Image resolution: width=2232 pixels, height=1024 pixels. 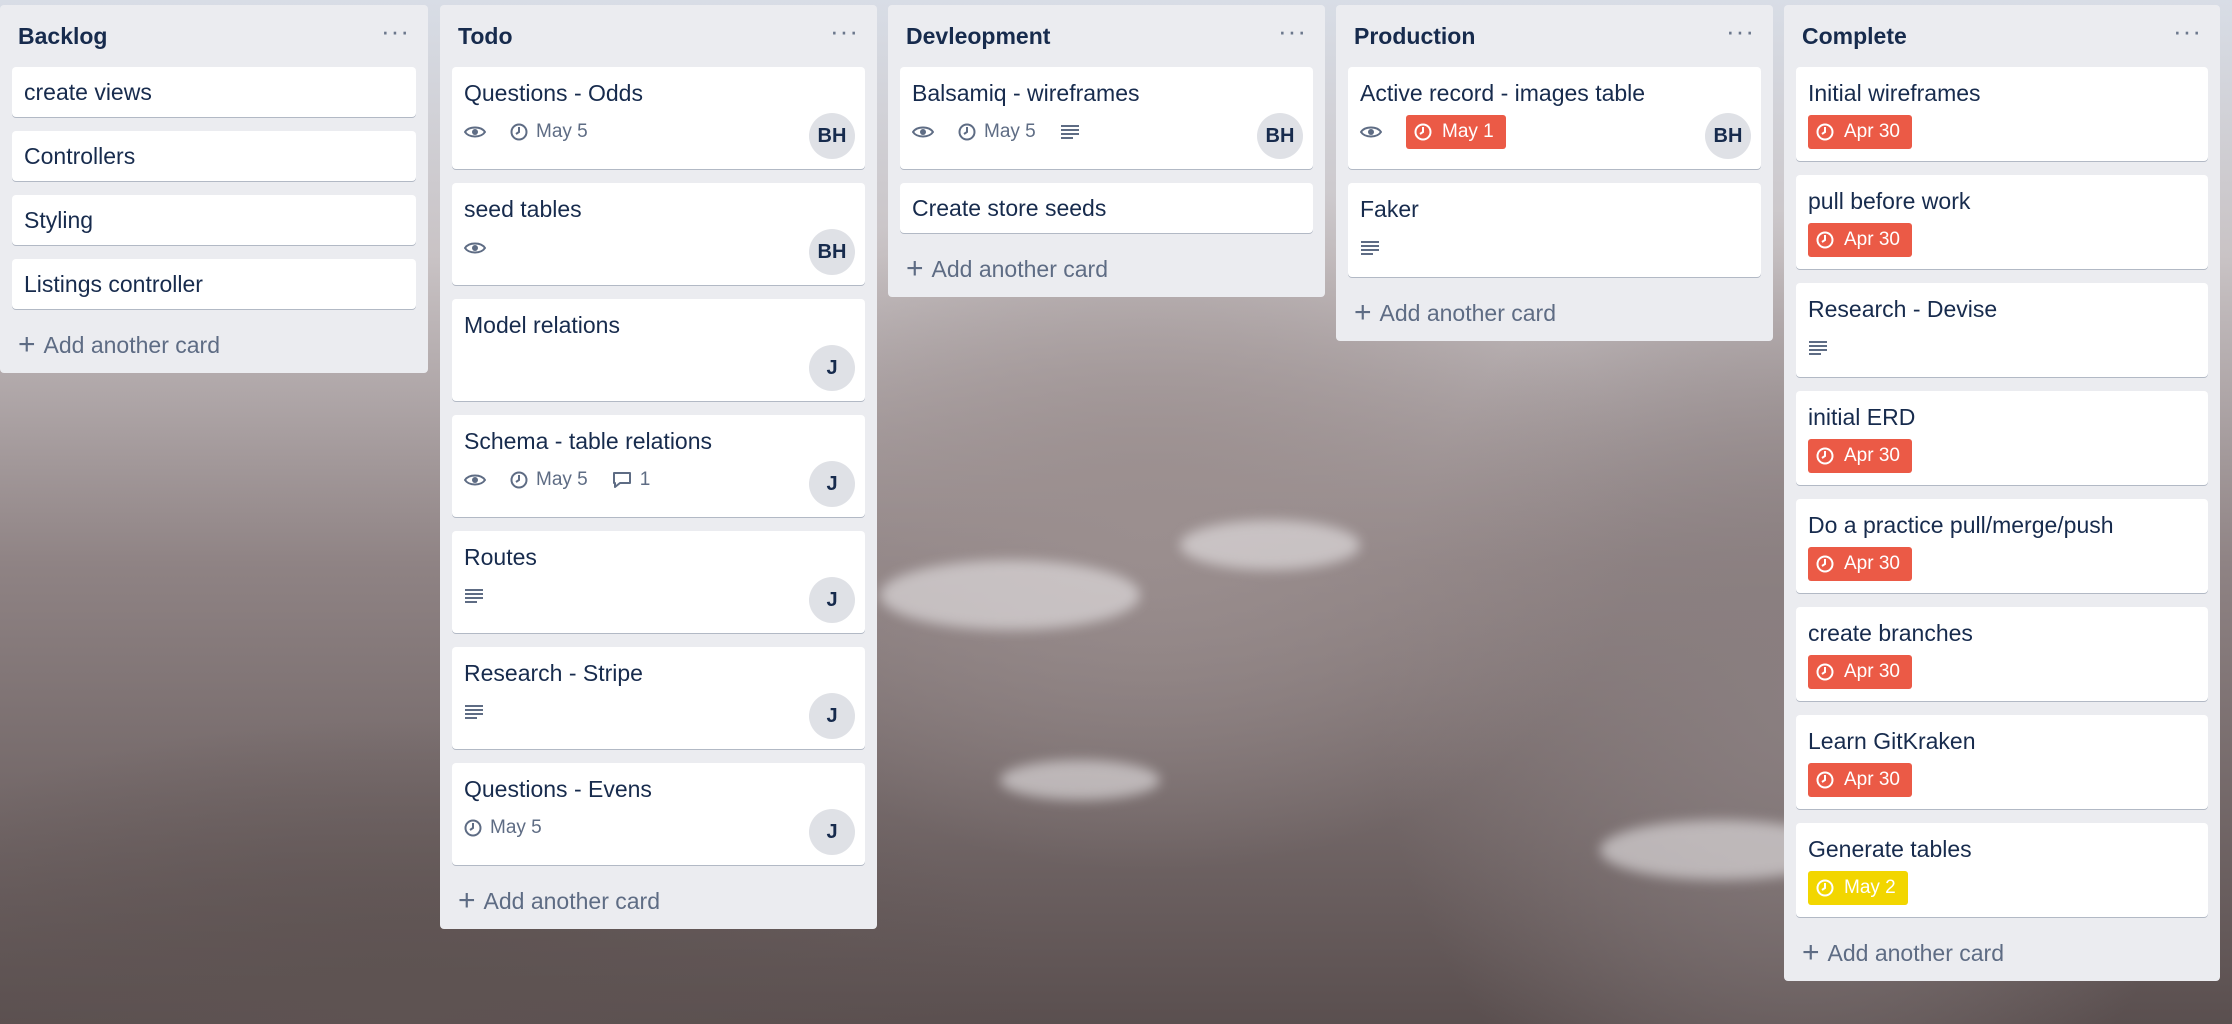 I want to click on due-date-text: Apr 30, so click(x=1872, y=671).